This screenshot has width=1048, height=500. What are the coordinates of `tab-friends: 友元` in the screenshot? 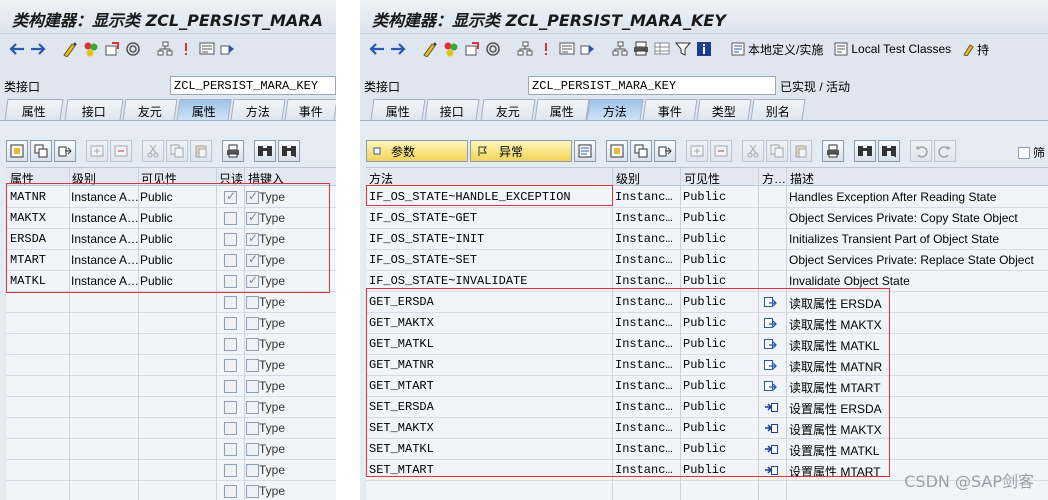 It's located at (508, 109).